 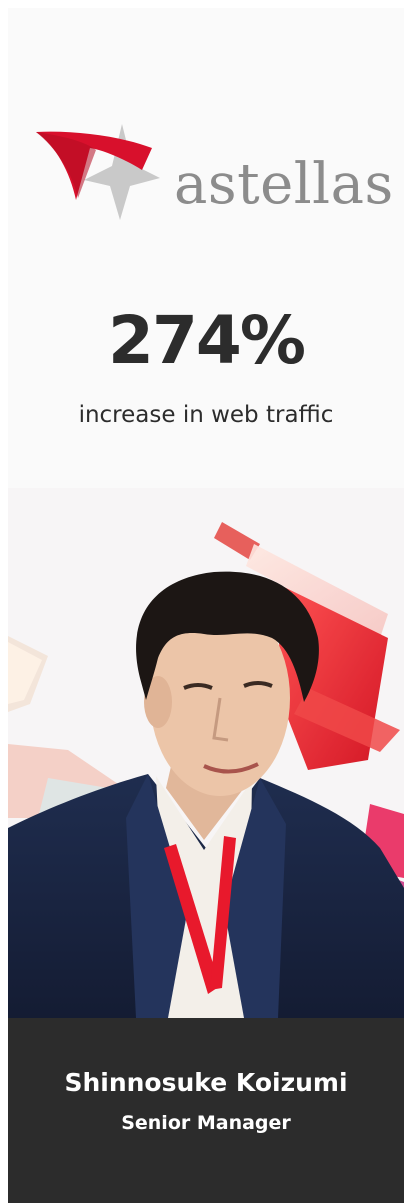 What do you see at coordinates (206, 1123) in the screenshot?
I see `person-title: Senior Manager` at bounding box center [206, 1123].